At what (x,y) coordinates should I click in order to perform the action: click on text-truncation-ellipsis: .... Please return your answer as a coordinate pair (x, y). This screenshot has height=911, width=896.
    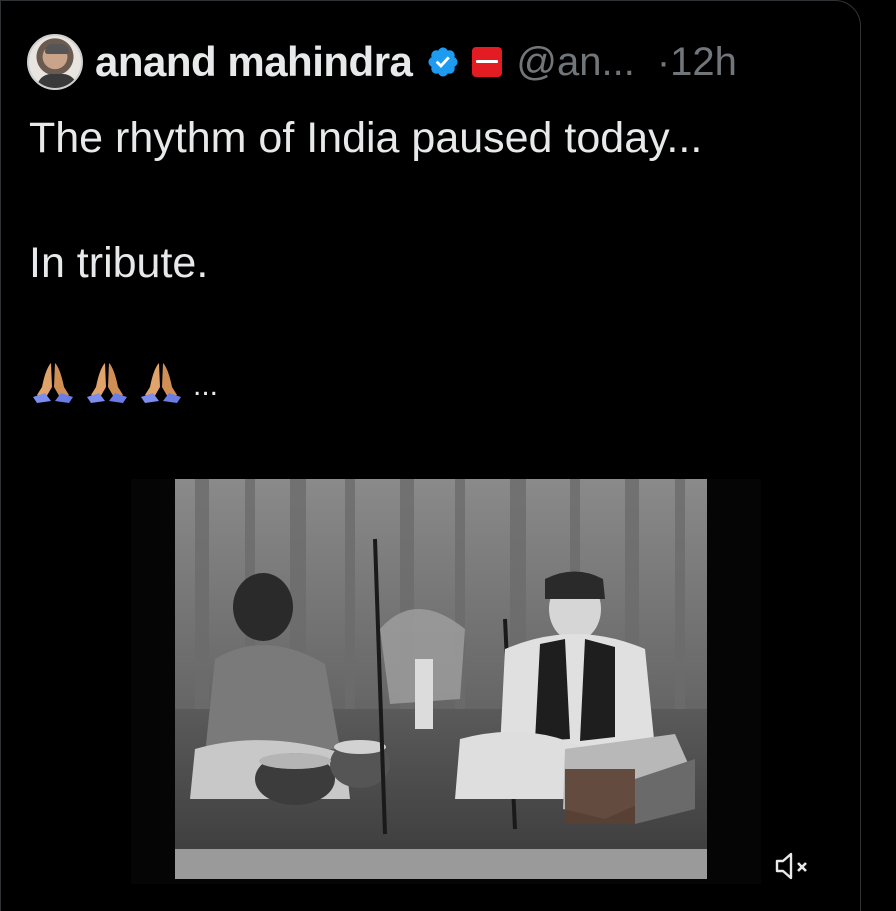
    Looking at the image, I should click on (206, 385).